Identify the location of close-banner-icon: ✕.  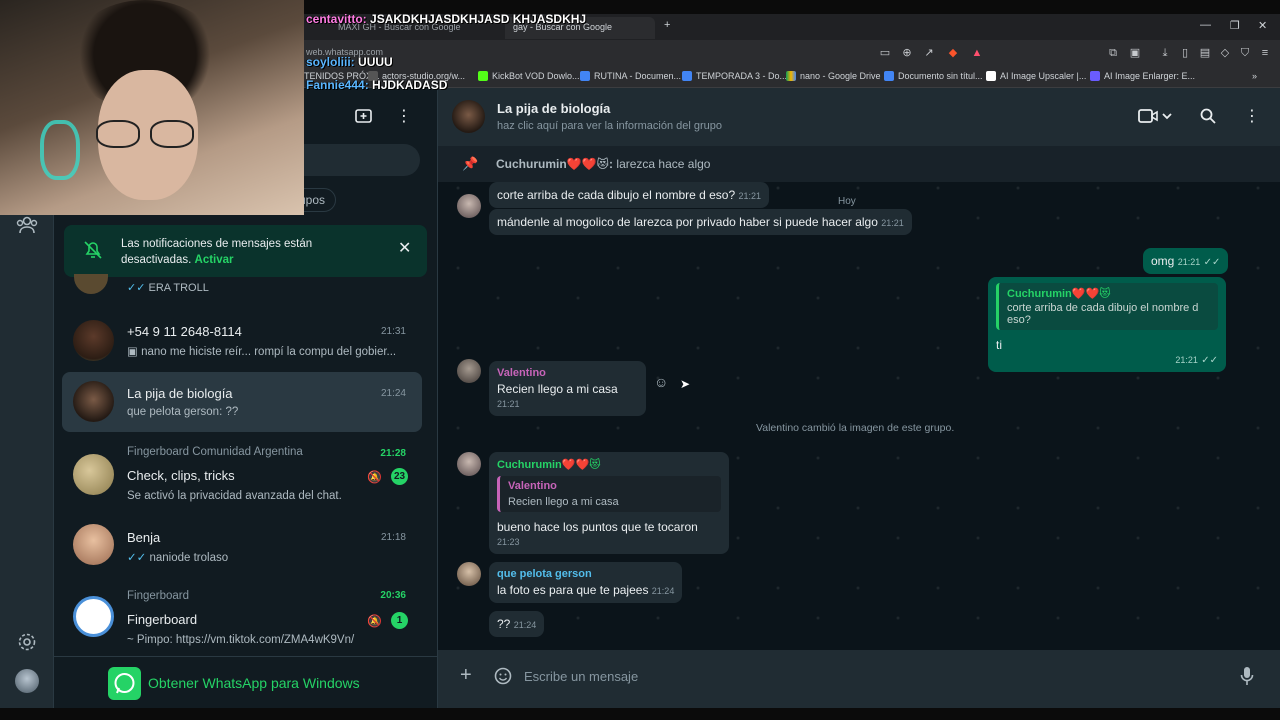
(404, 248).